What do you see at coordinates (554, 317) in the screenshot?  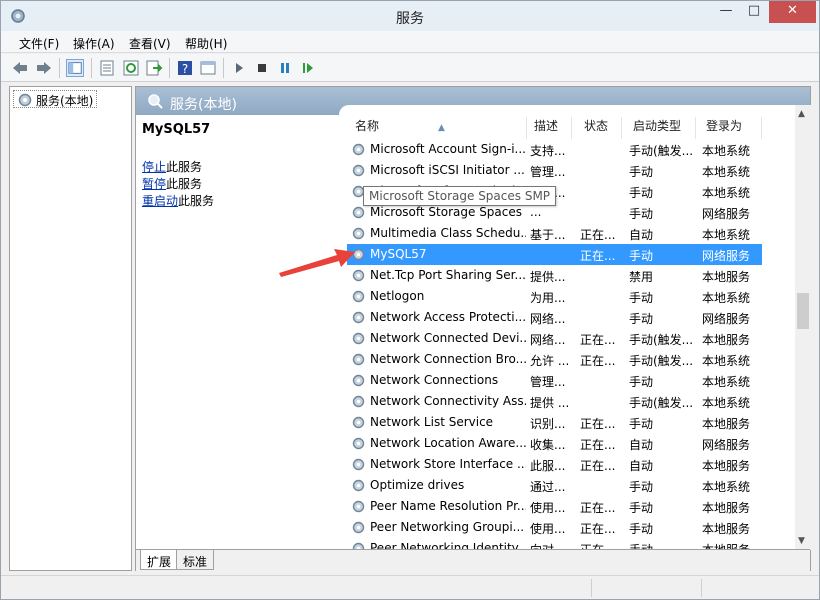 I see `table-row: Network Access Protecti... 网络... 手动 网络服务` at bounding box center [554, 317].